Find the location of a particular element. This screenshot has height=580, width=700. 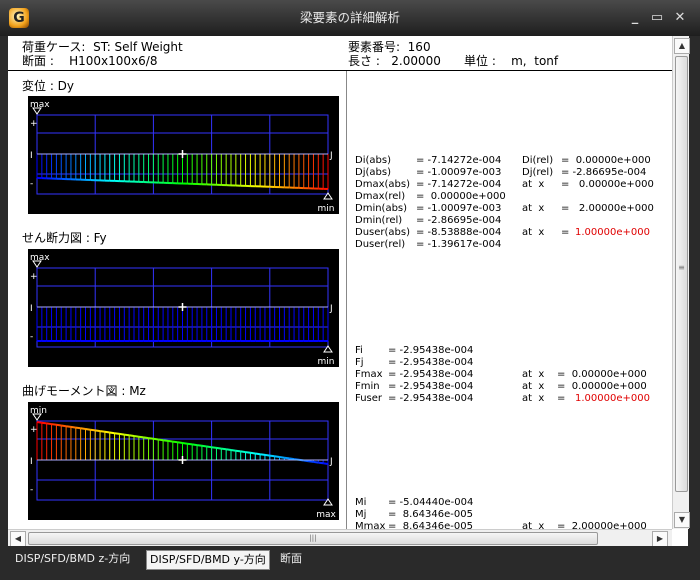

close-button: ✕ is located at coordinates (680, 18).